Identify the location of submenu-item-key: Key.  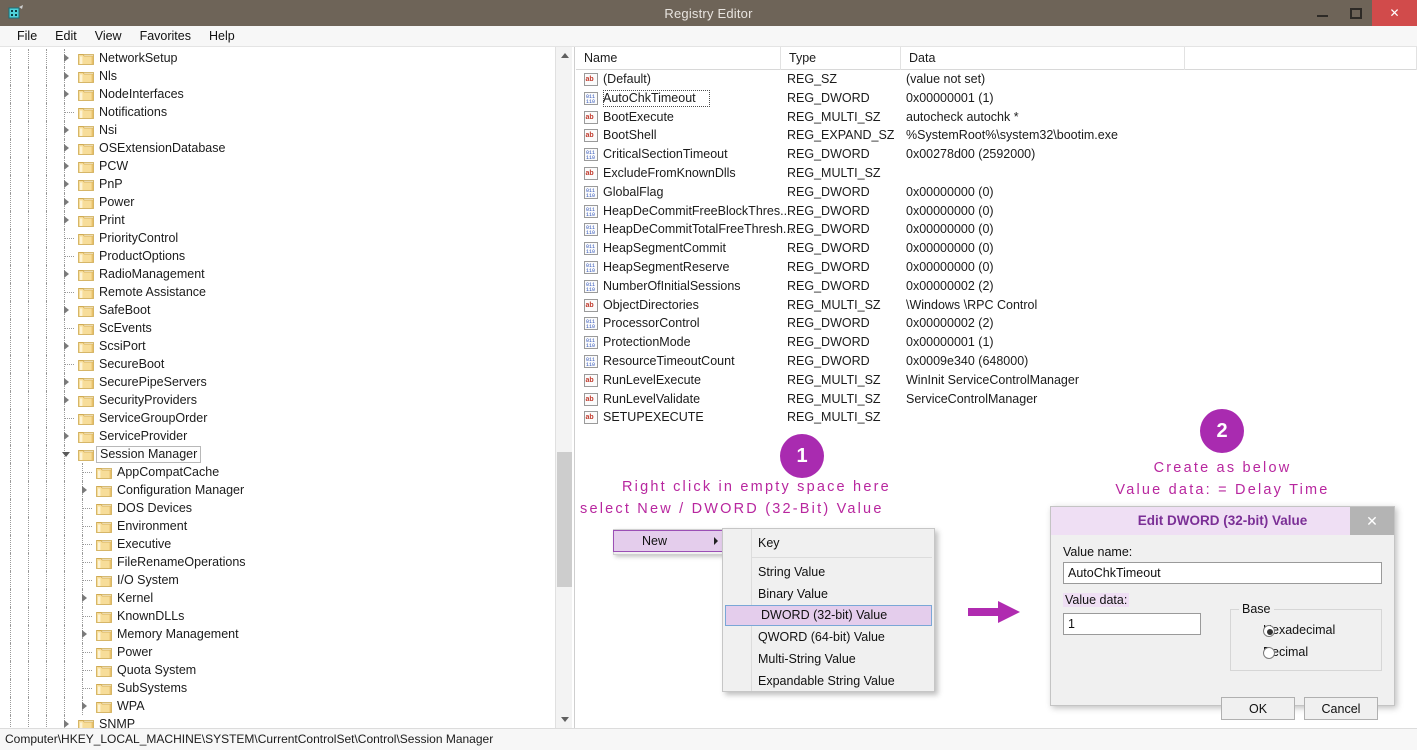
(828, 543).